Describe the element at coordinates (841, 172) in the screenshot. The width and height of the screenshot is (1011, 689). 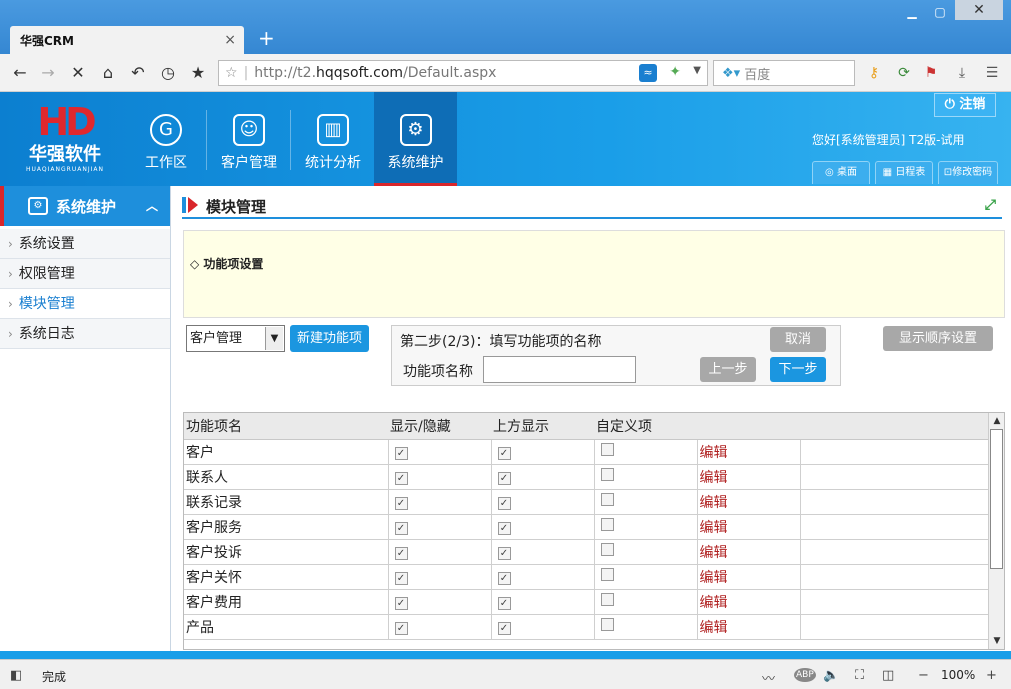
I see `desktop-button: ◎ 桌面` at that location.